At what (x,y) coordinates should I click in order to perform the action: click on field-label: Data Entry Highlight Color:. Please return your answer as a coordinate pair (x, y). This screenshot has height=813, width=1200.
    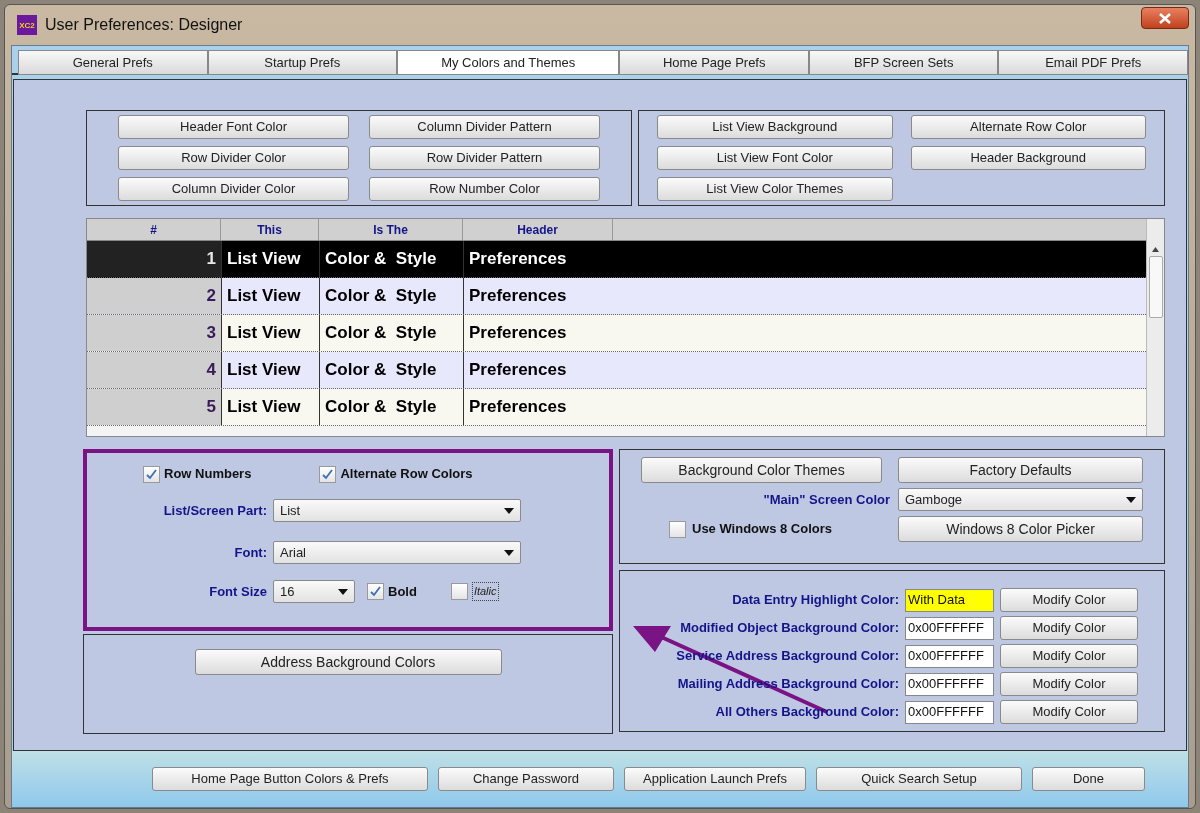
    Looking at the image, I should click on (815, 600).